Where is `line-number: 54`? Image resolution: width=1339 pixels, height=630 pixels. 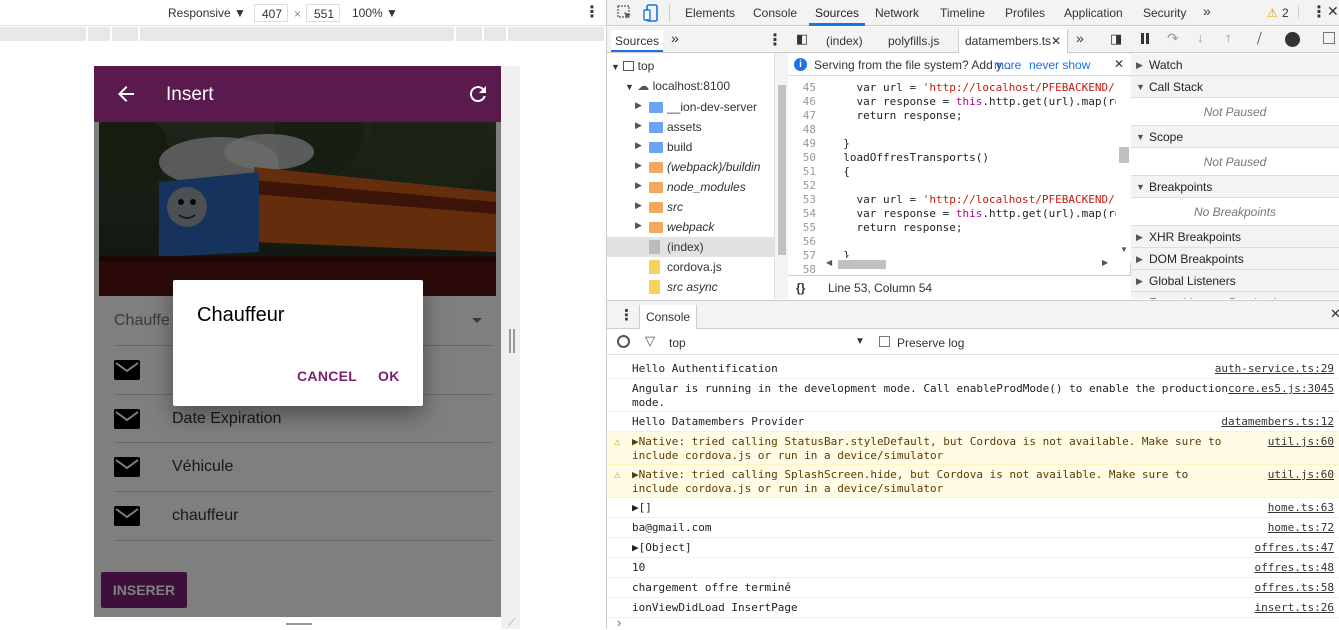
line-number: 54 is located at coordinates (802, 214).